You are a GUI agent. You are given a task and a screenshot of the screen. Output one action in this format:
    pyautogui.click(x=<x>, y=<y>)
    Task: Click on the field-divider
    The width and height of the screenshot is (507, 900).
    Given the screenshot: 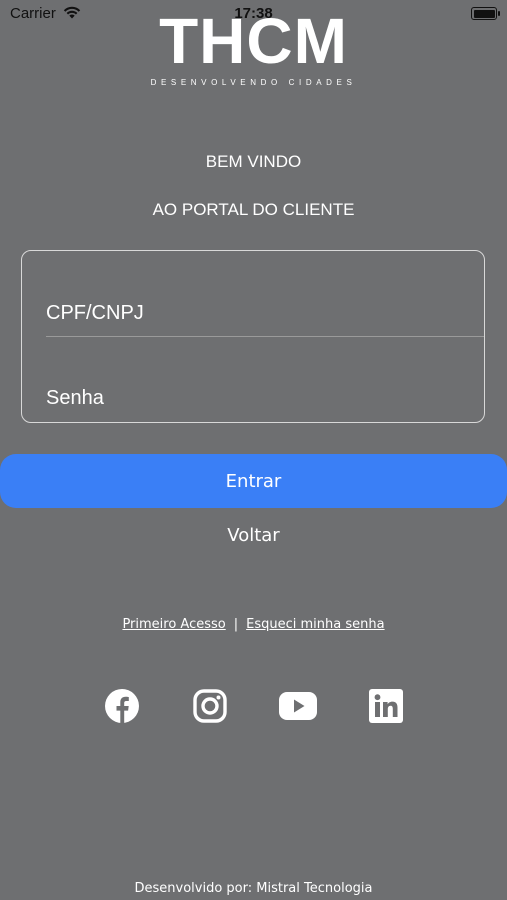 What is the action you would take?
    pyautogui.click(x=265, y=336)
    